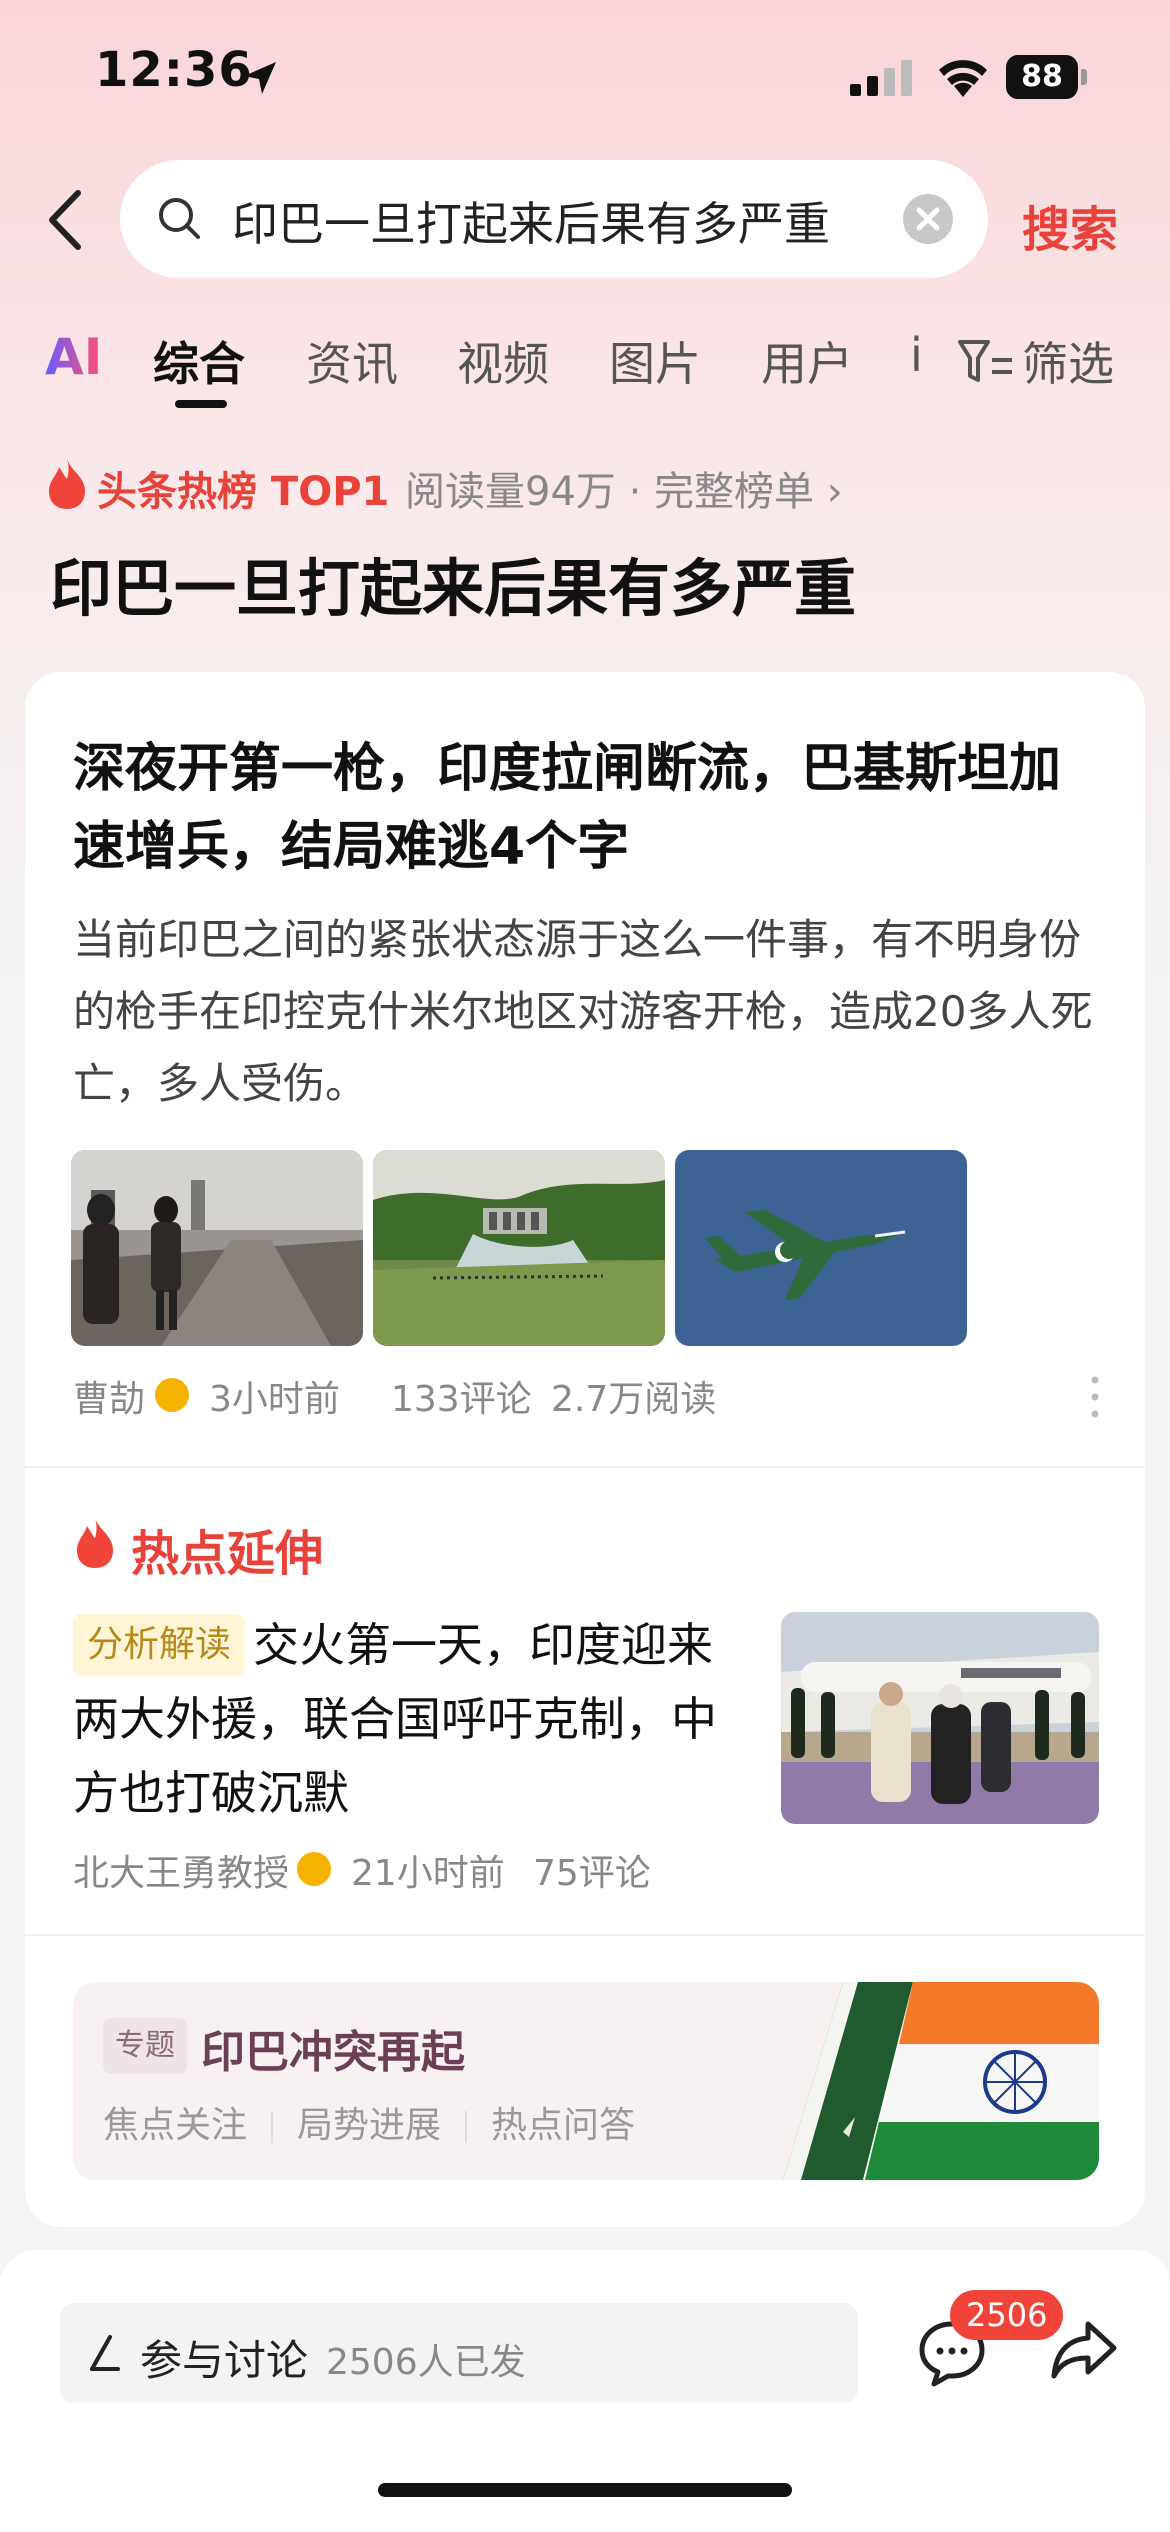 Image resolution: width=1170 pixels, height=2532 pixels. I want to click on cellular-signal-icon, so click(881, 78).